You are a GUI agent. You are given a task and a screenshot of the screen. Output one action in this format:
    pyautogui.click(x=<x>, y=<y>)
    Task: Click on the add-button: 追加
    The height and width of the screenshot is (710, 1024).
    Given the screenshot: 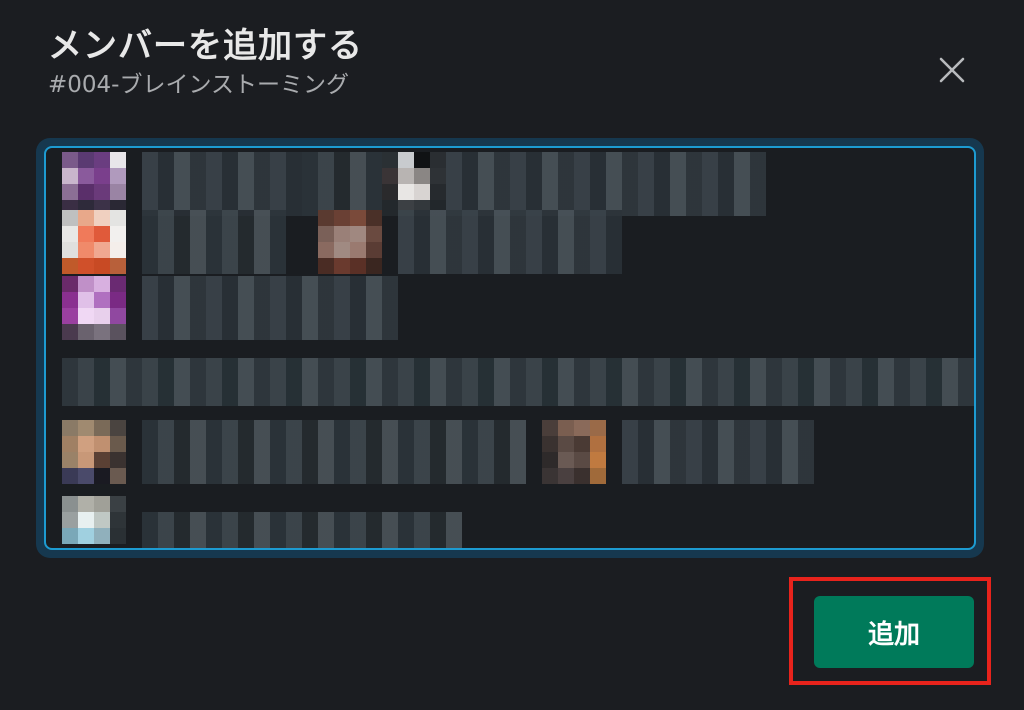 What is the action you would take?
    pyautogui.click(x=894, y=632)
    